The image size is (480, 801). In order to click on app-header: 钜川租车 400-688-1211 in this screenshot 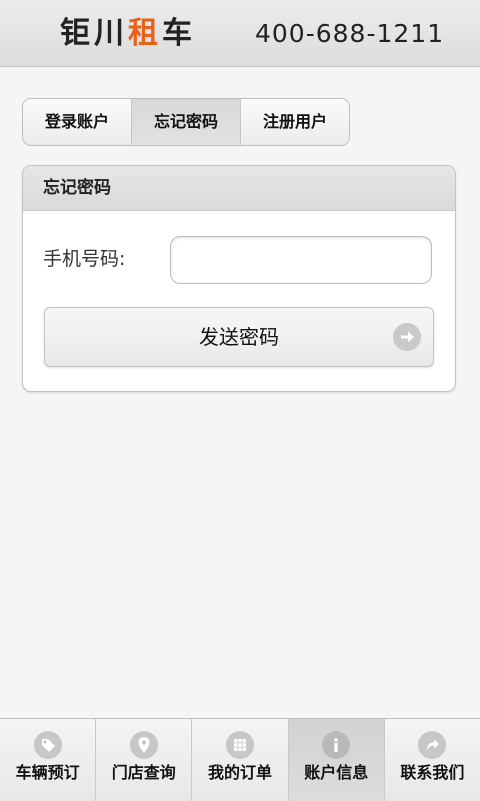, I will do `click(240, 33)`.